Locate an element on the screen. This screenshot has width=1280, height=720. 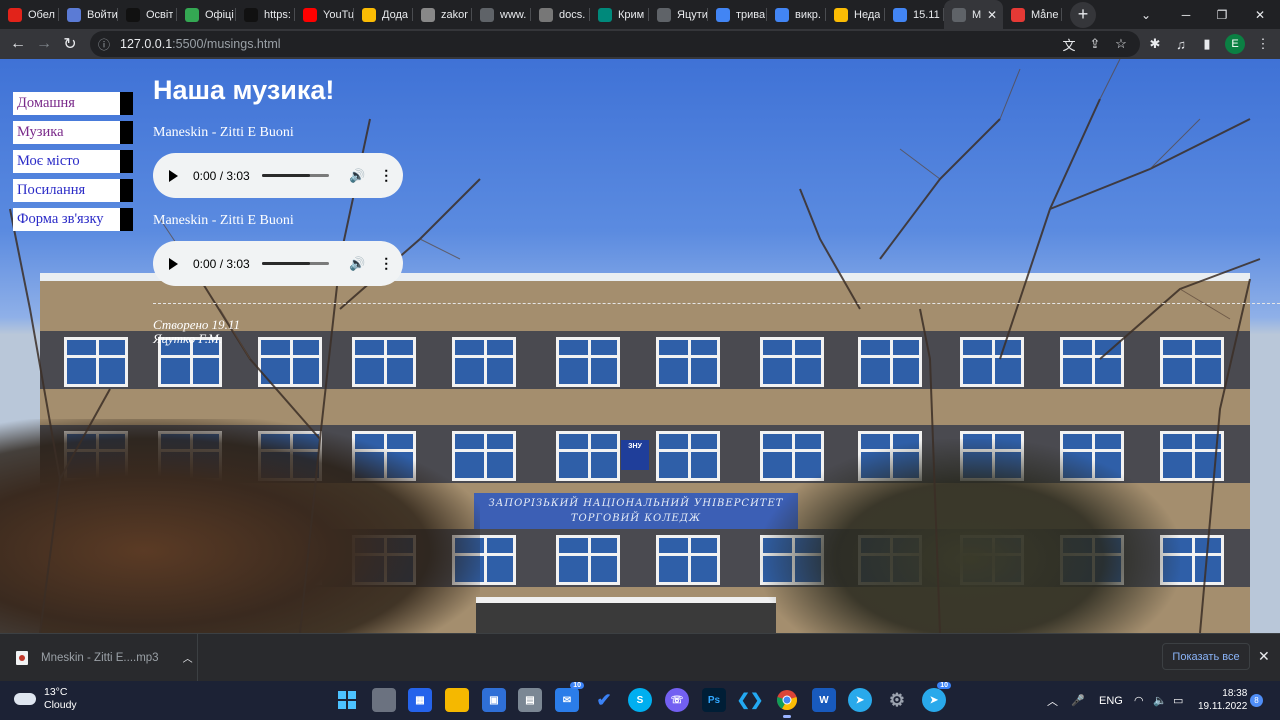
browser-tab: Дода is located at coordinates (383, 14).